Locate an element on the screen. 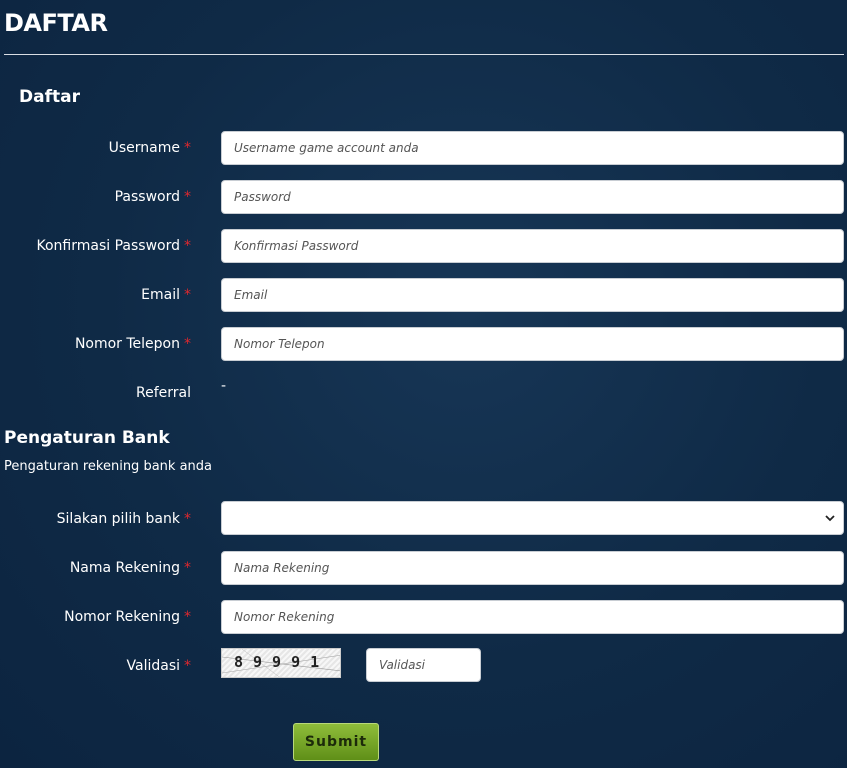  bank-section-title: Pengaturan Bank is located at coordinates (87, 438).